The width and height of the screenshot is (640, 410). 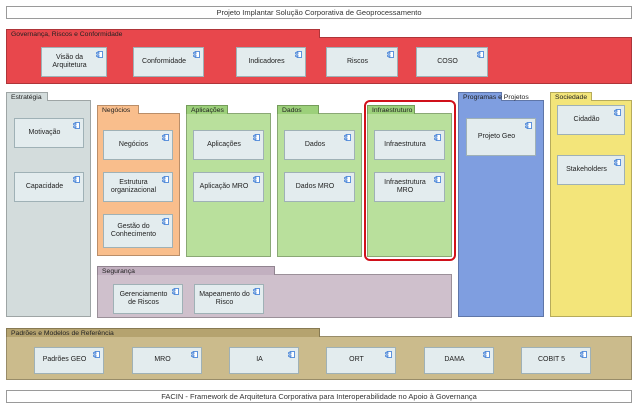 I want to click on element-padroes-geo: Padrões GEO, so click(x=69, y=360).